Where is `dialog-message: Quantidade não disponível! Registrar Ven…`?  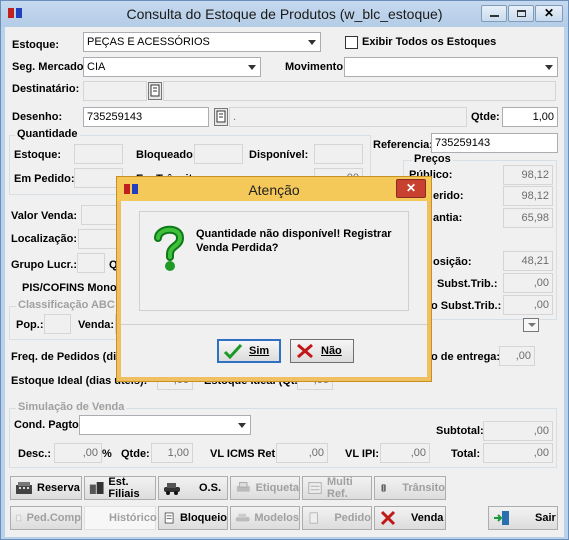 dialog-message: Quantidade não disponível! Registrar Ven… is located at coordinates (294, 241).